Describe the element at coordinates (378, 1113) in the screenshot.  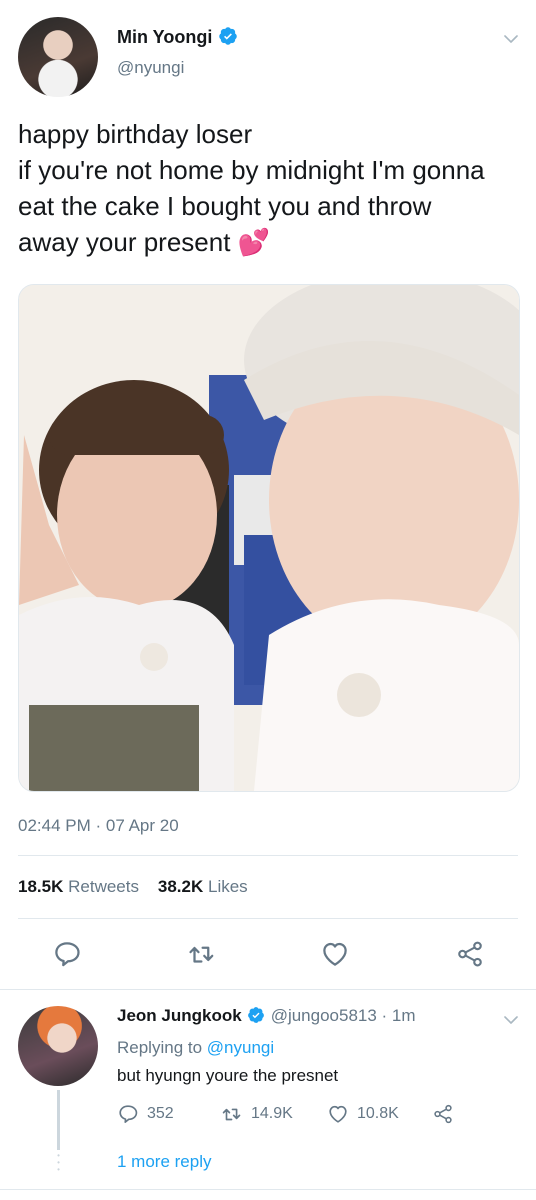
I see `like-count: 10.8K` at that location.